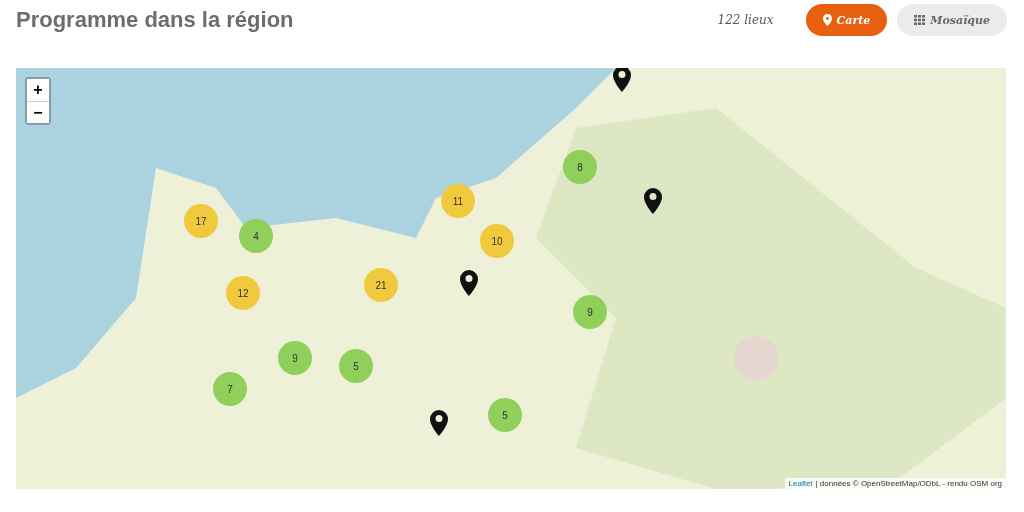 This screenshot has height=512, width=1024. Describe the element at coordinates (745, 20) in the screenshot. I see `place-count: 122 lieux` at that location.